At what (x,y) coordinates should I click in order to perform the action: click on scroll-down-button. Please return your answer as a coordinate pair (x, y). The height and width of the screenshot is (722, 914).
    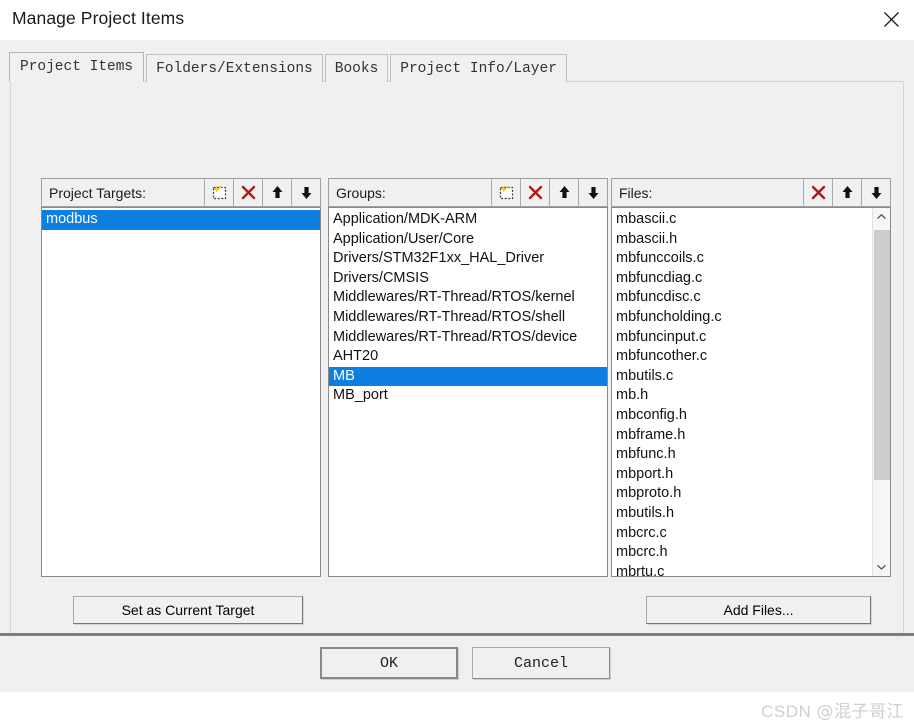
    Looking at the image, I should click on (881, 567).